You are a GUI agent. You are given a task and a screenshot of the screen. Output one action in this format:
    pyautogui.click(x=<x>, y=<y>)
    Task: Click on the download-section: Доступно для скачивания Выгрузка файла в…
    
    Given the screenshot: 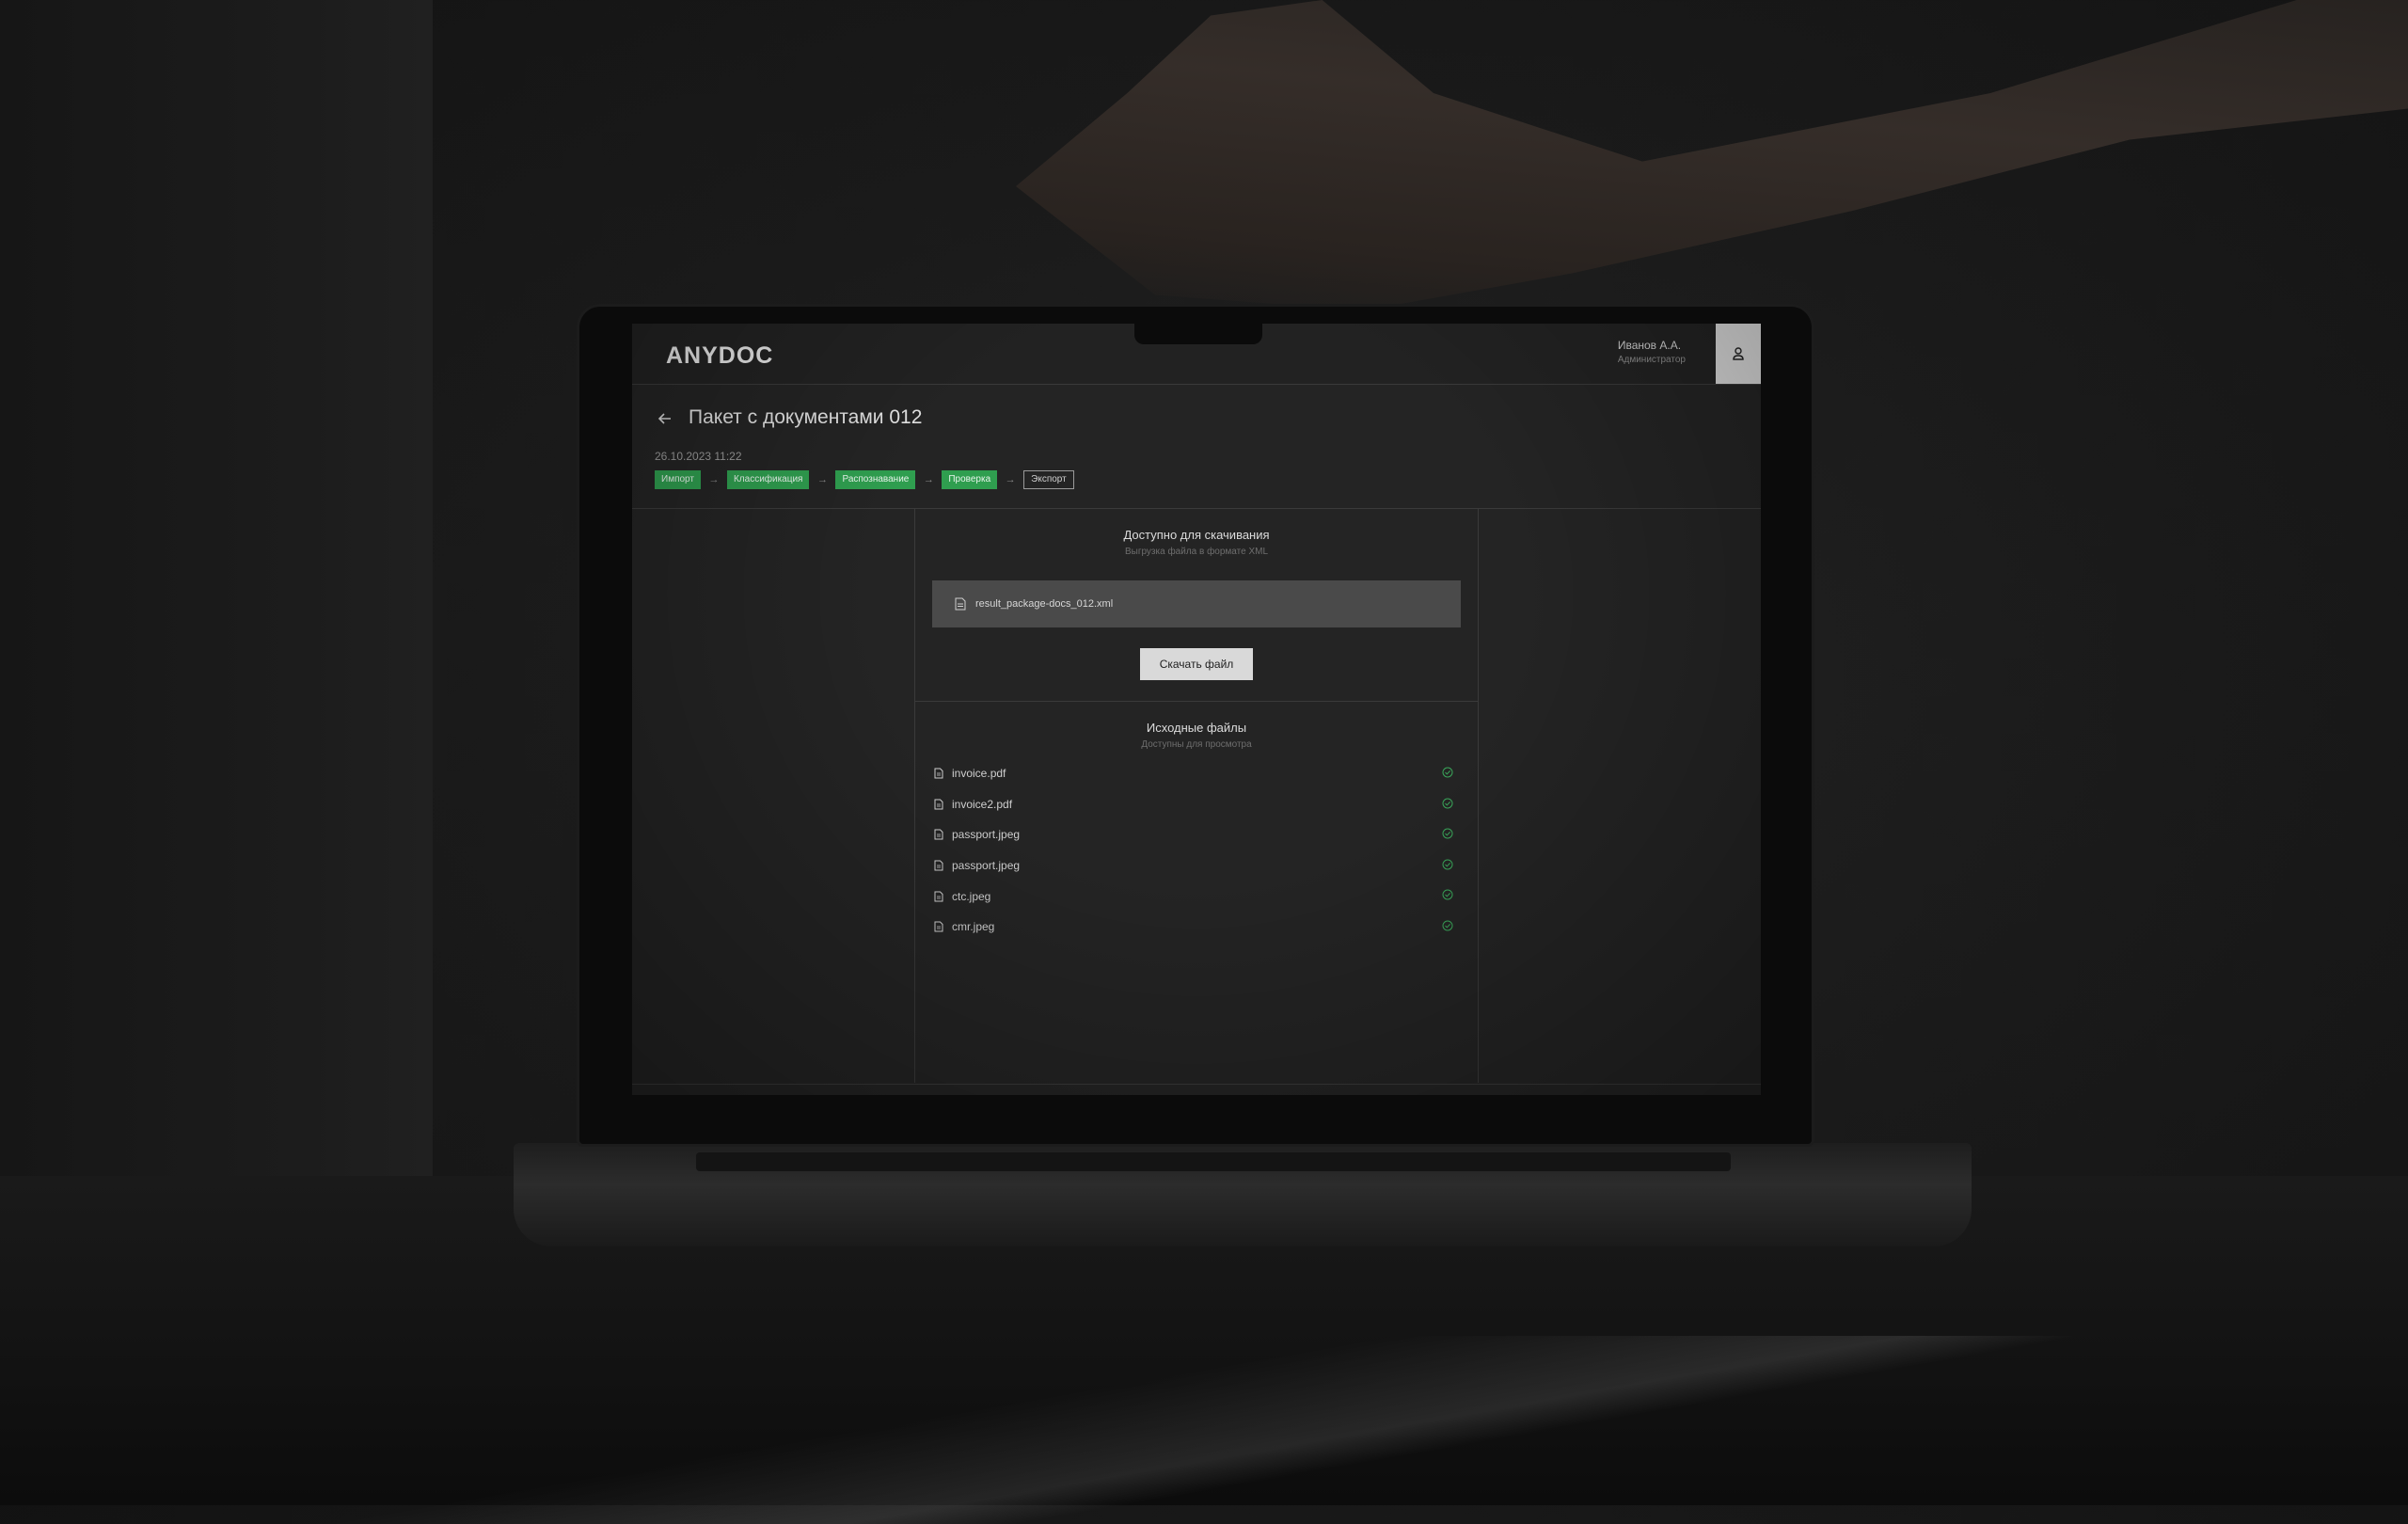 What is the action you would take?
    pyautogui.click(x=1196, y=606)
    